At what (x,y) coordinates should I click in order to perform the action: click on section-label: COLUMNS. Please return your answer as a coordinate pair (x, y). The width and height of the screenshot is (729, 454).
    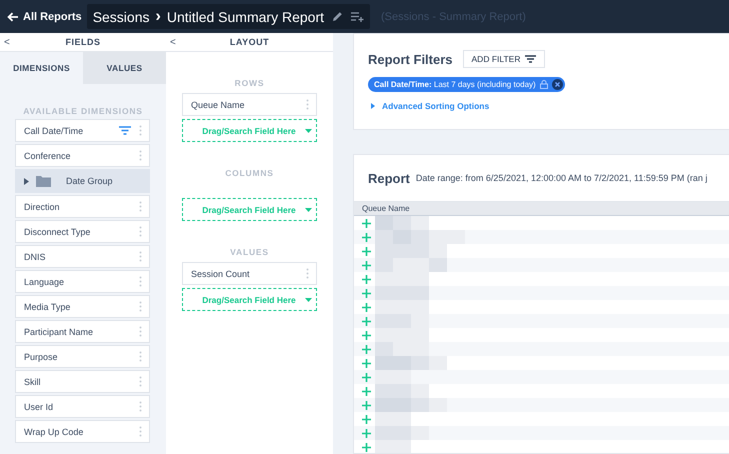
    Looking at the image, I should click on (249, 173).